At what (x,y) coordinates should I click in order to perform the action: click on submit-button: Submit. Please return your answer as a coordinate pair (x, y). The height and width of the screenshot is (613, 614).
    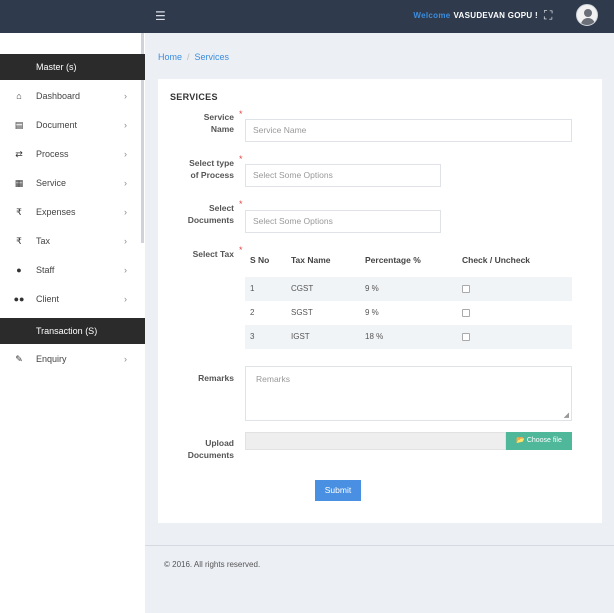
    Looking at the image, I should click on (338, 490).